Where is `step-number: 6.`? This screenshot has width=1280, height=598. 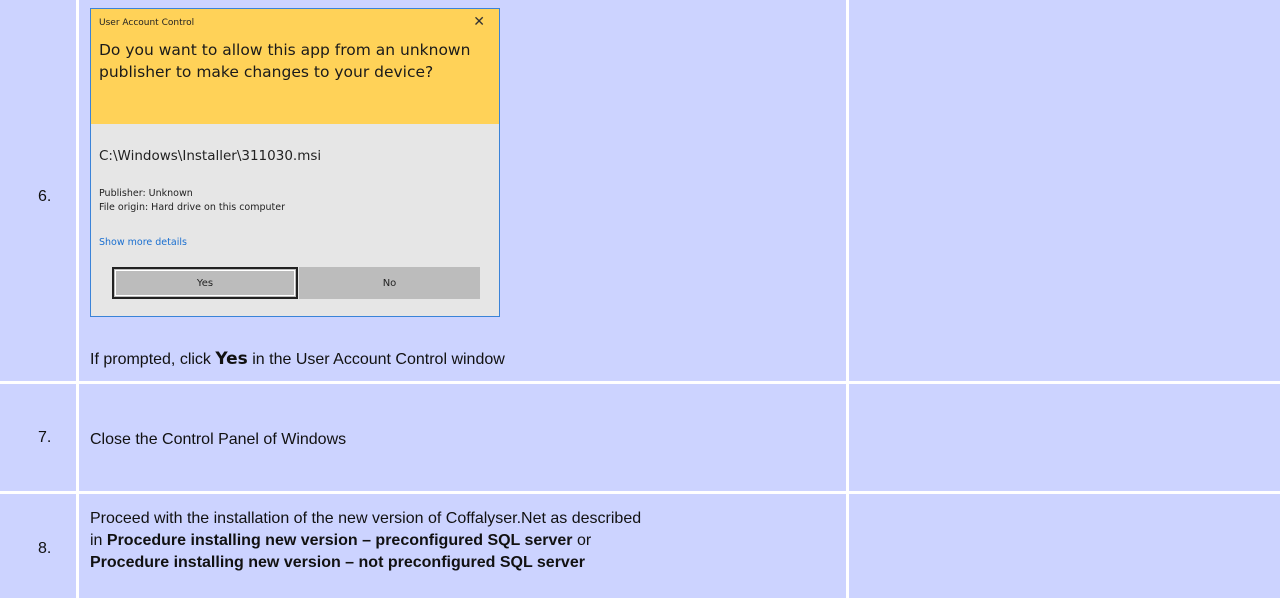 step-number: 6. is located at coordinates (45, 196).